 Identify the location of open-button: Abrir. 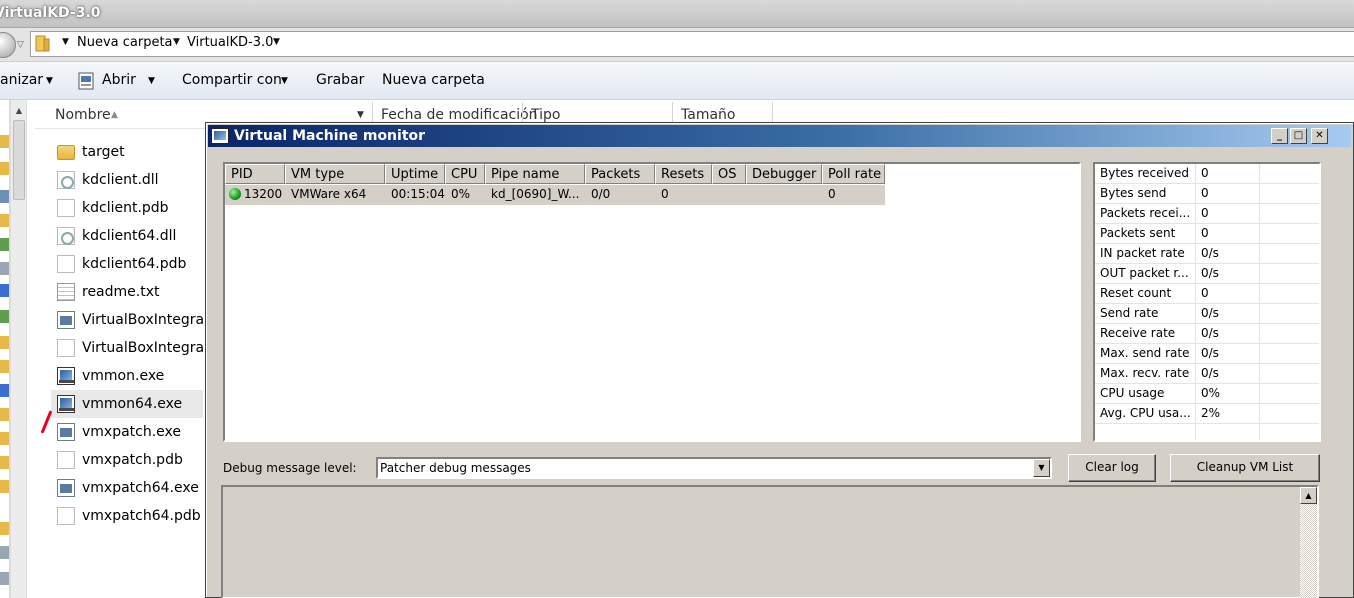
(119, 80).